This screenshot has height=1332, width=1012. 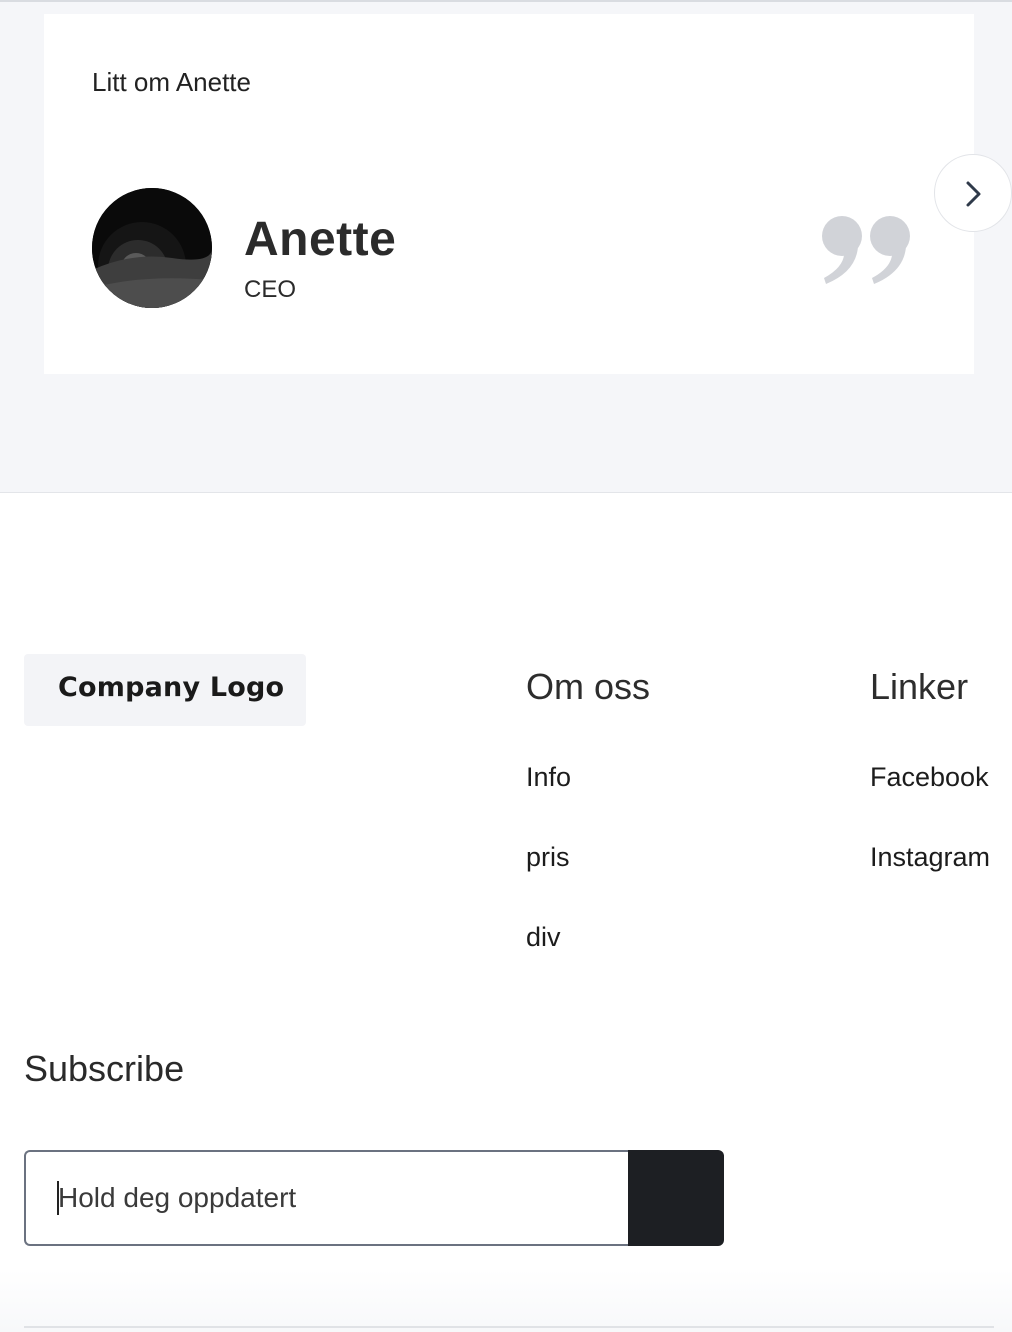 I want to click on subscribe-form, so click(x=374, y=1198).